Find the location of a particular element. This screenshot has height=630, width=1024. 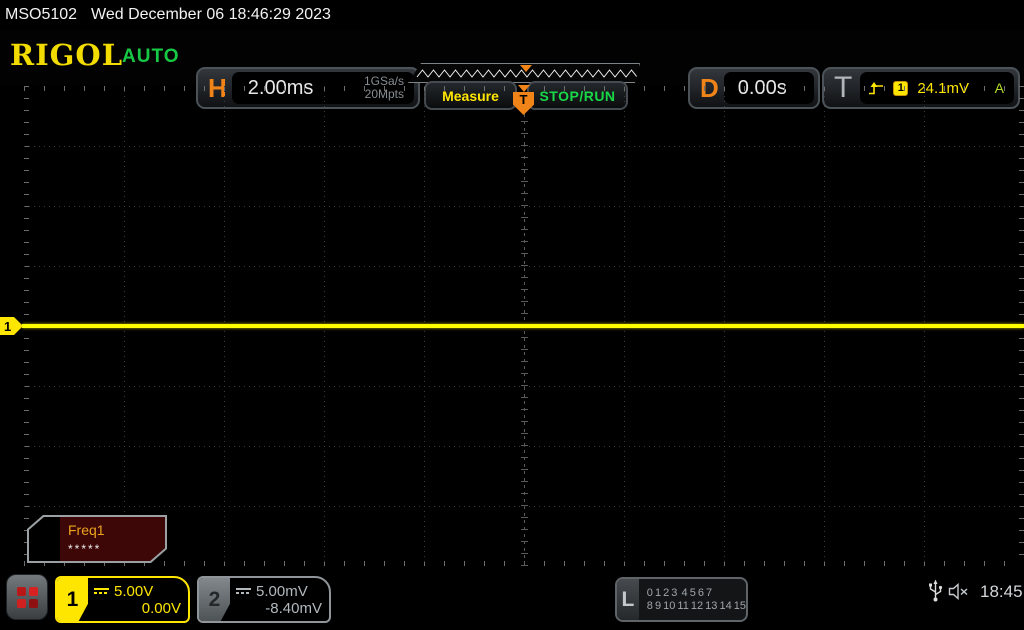

channel-1-values: 5.00V 0.00V is located at coordinates (138, 599).